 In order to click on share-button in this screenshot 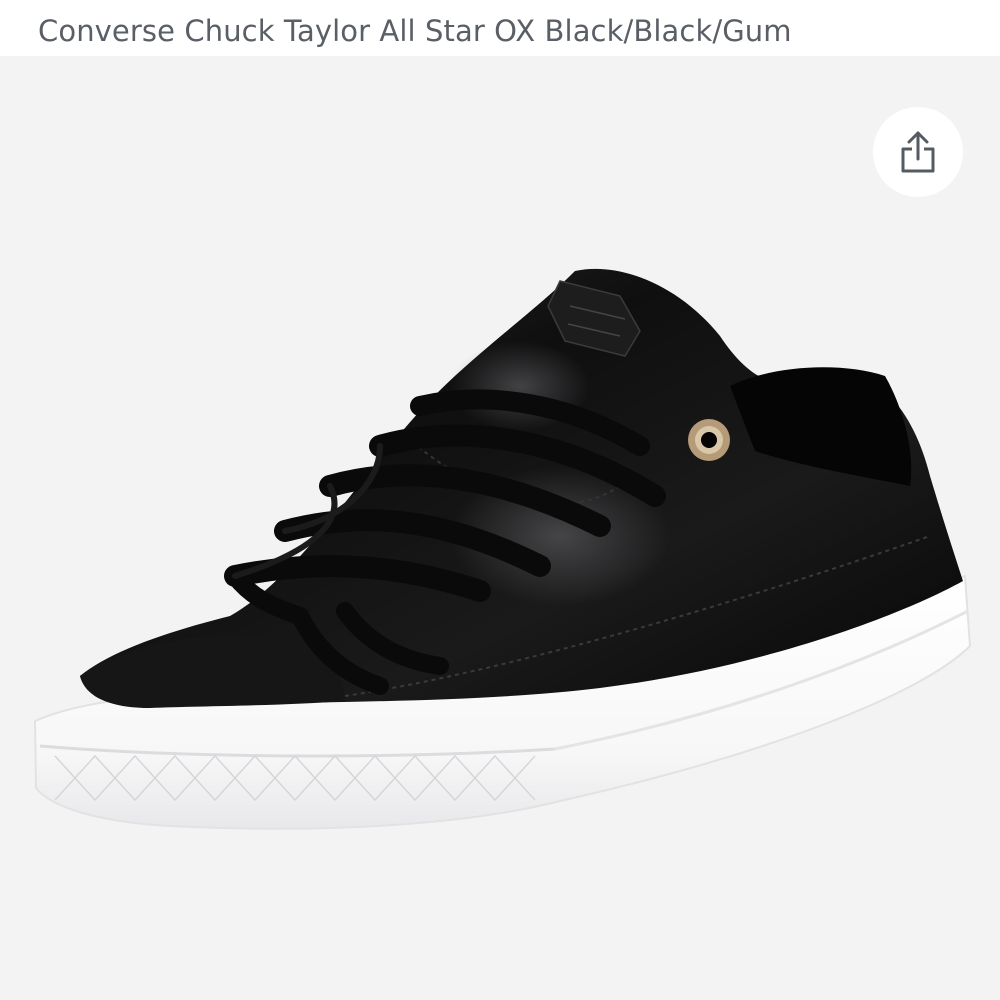, I will do `click(918, 152)`.